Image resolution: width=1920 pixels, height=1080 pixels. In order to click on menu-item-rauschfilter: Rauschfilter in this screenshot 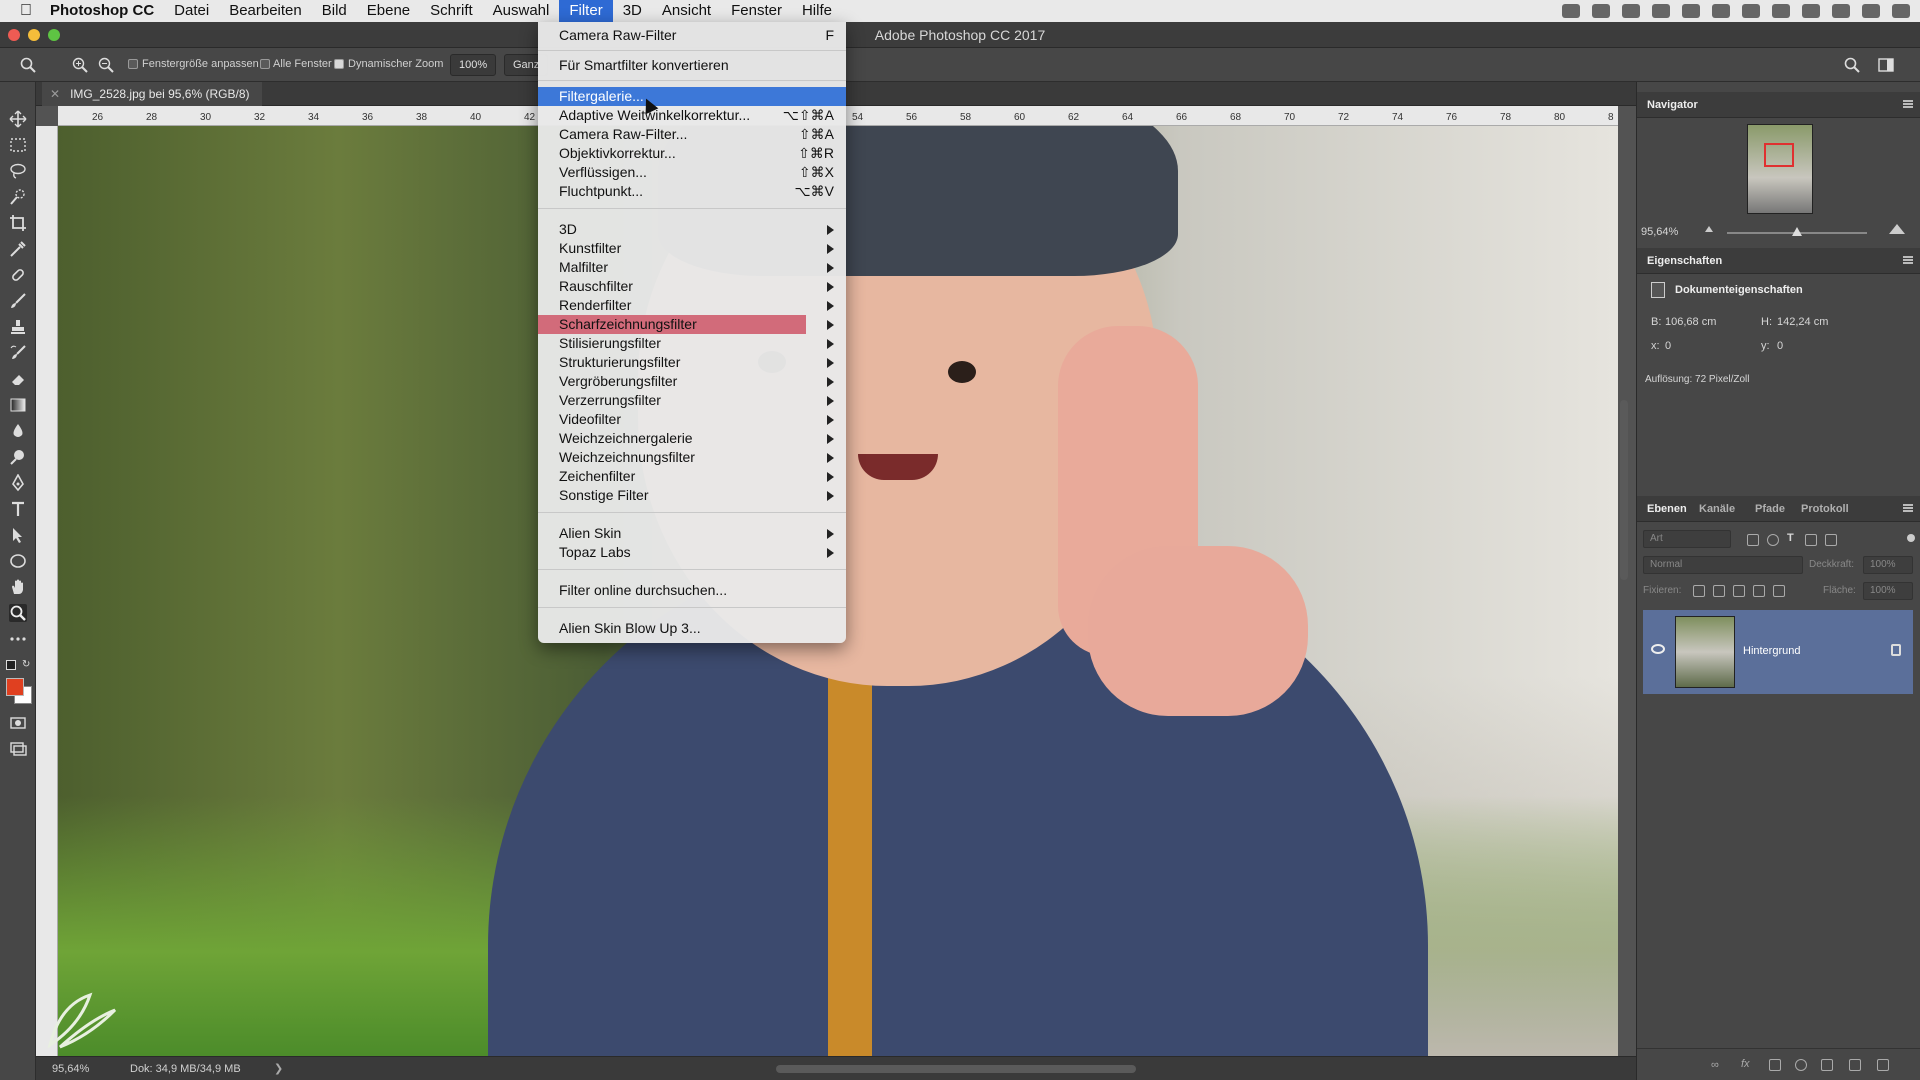, I will do `click(692, 286)`.